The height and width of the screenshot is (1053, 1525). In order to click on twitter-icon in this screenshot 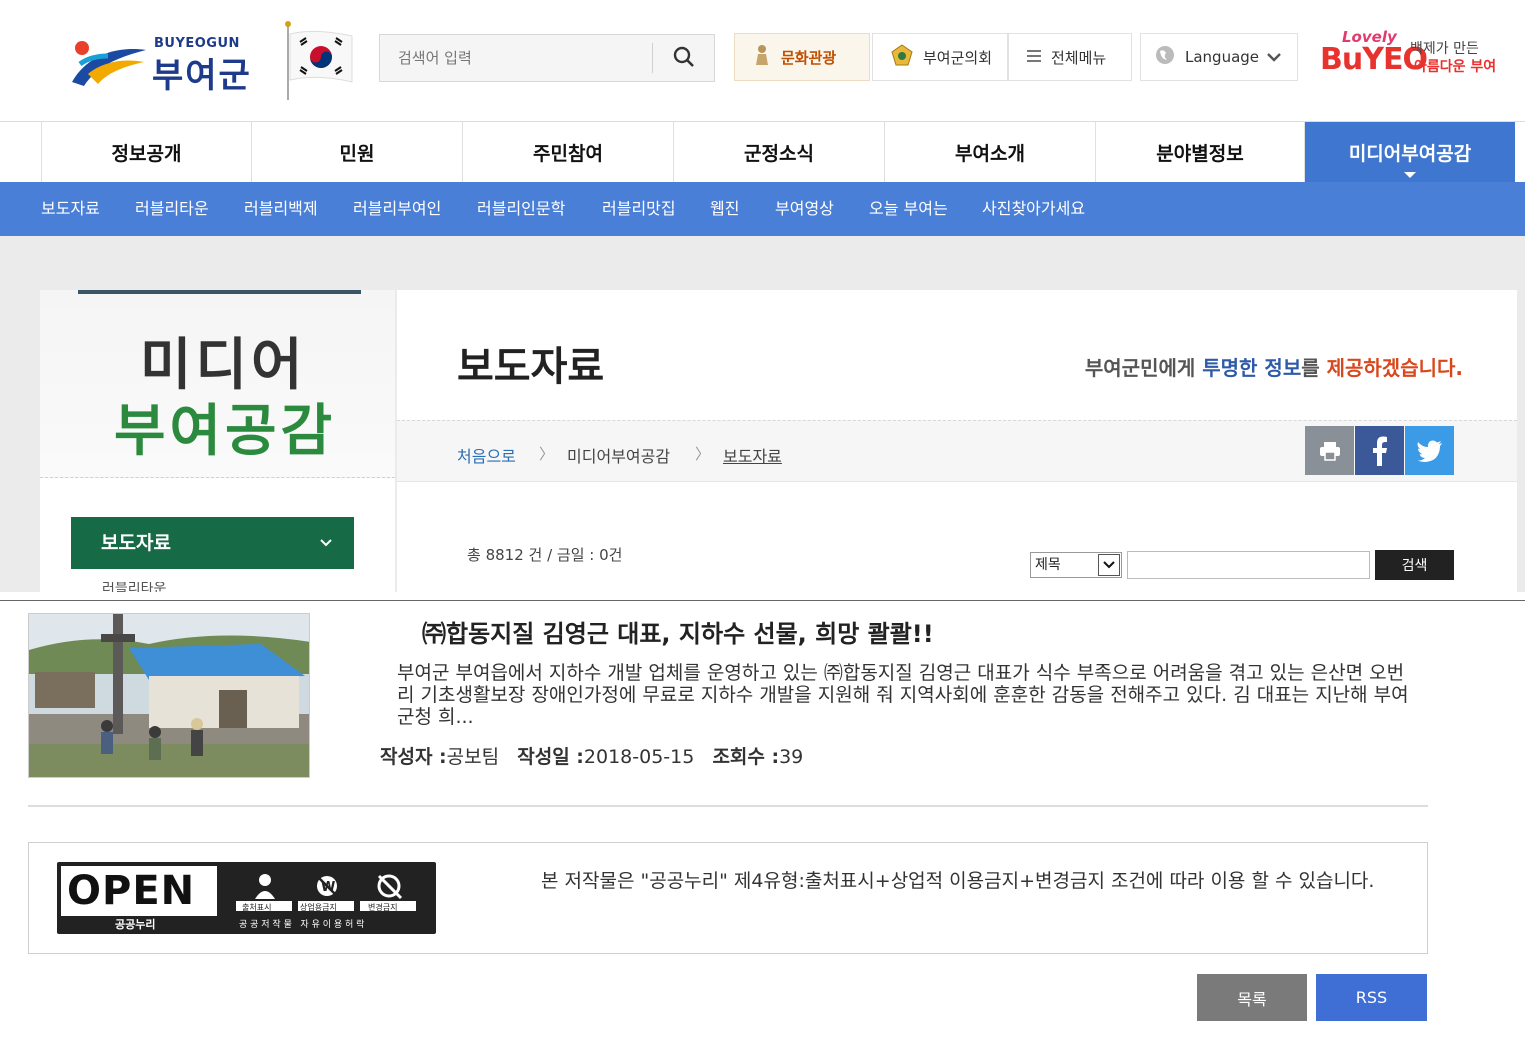, I will do `click(1429, 451)`.